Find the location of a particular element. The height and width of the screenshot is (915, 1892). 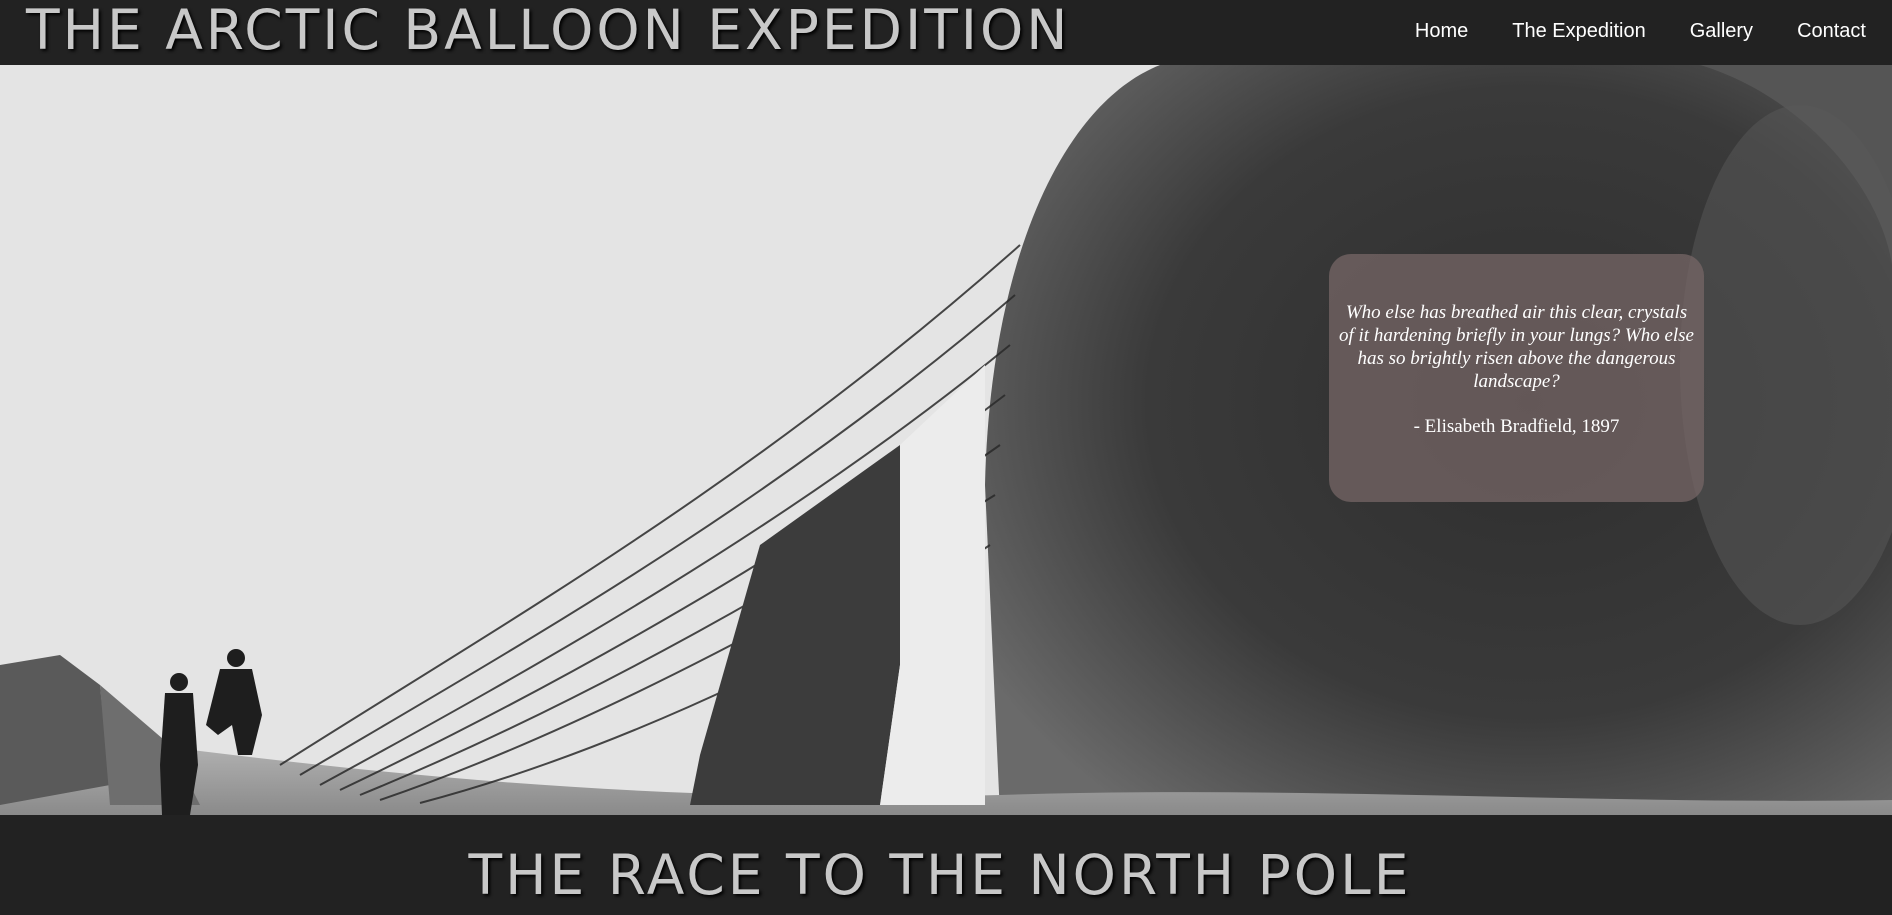

section-band: THE RACE TO THE NORTH POLE is located at coordinates (946, 865).